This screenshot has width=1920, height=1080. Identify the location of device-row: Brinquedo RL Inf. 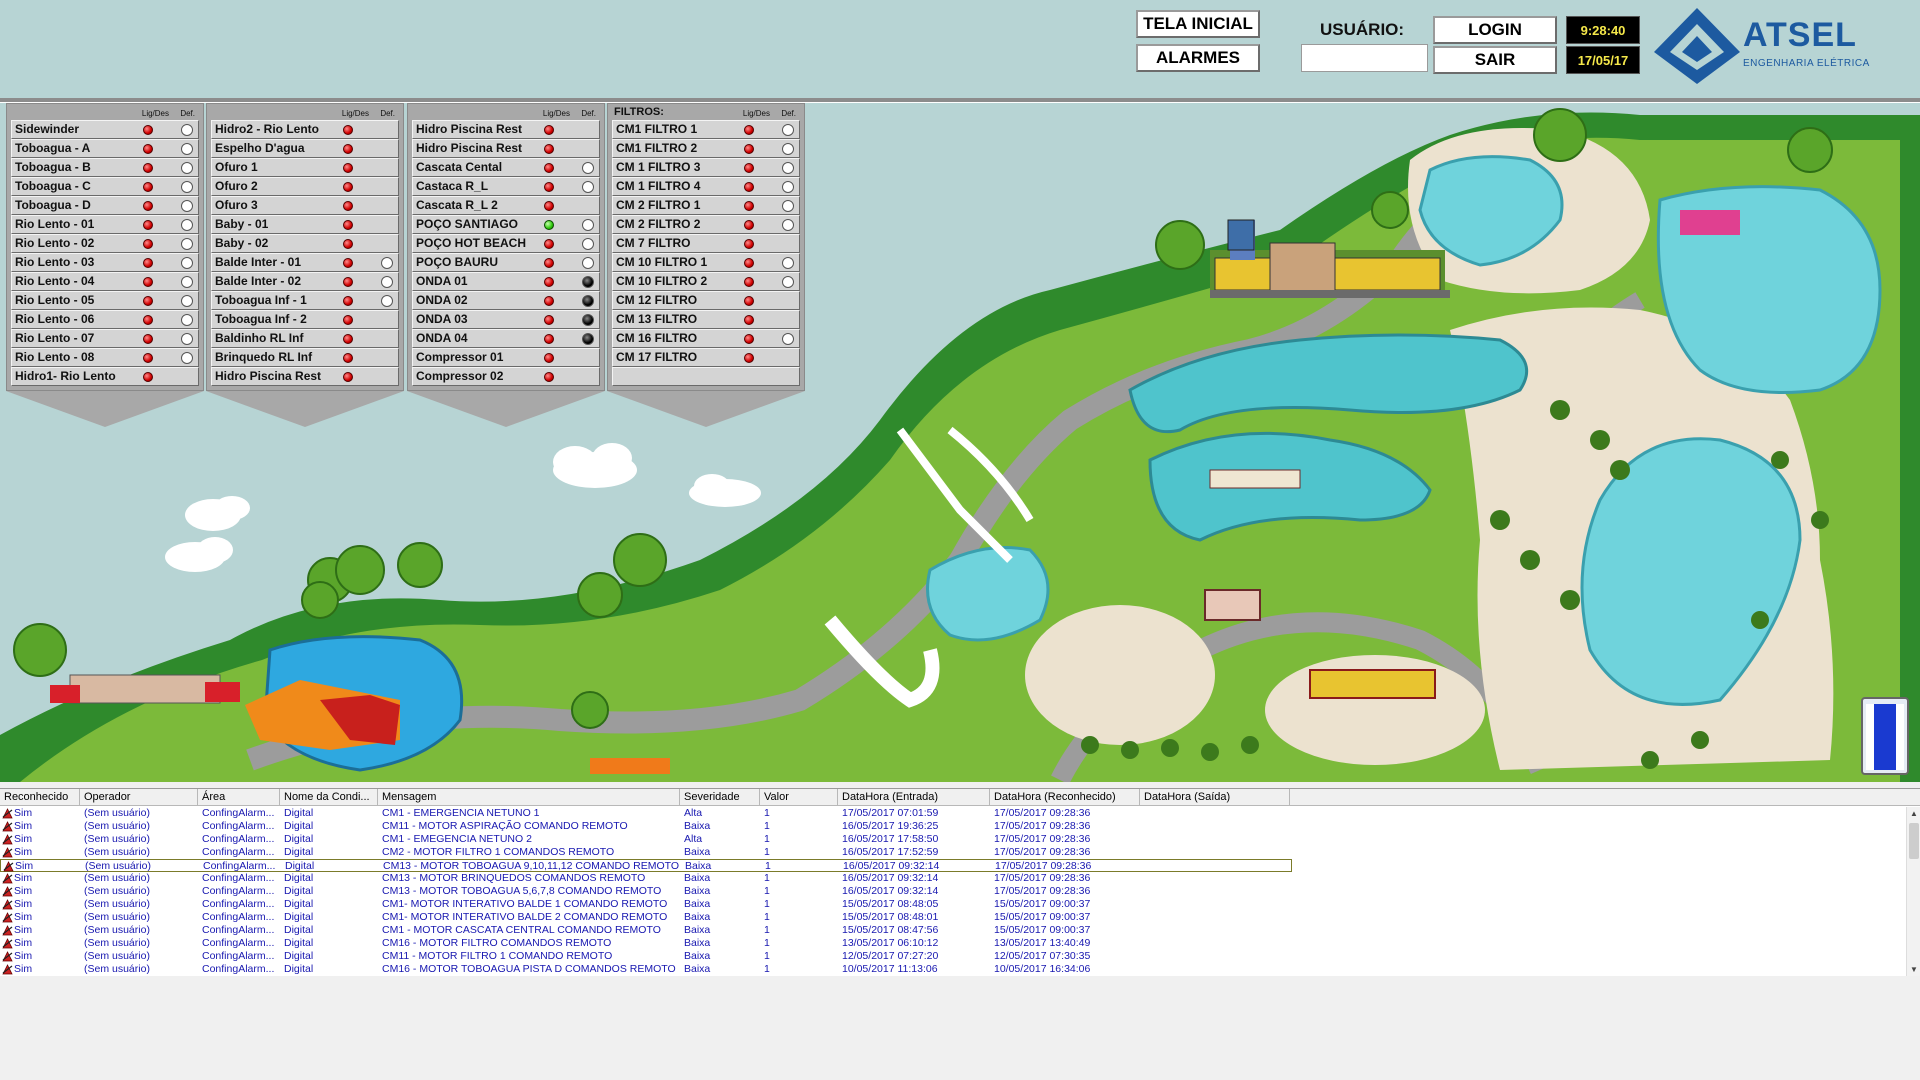
(305, 357).